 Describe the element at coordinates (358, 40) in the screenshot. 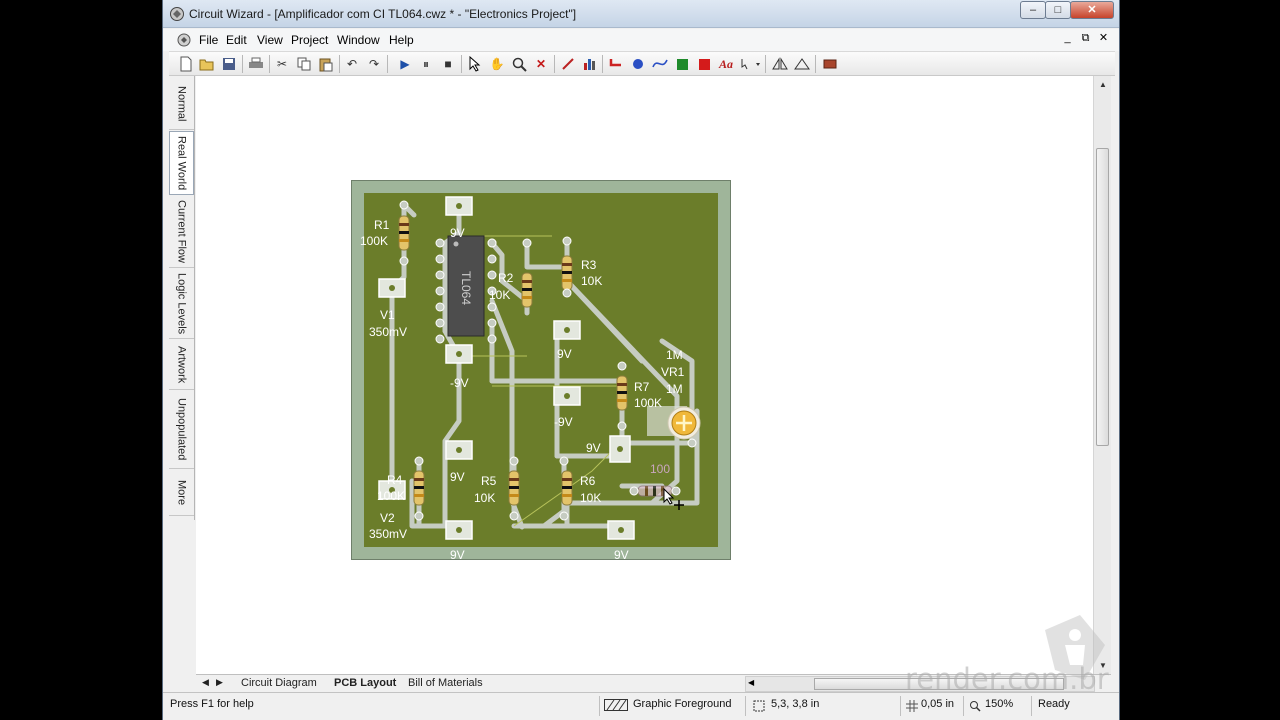

I see `menu-window: Window` at that location.